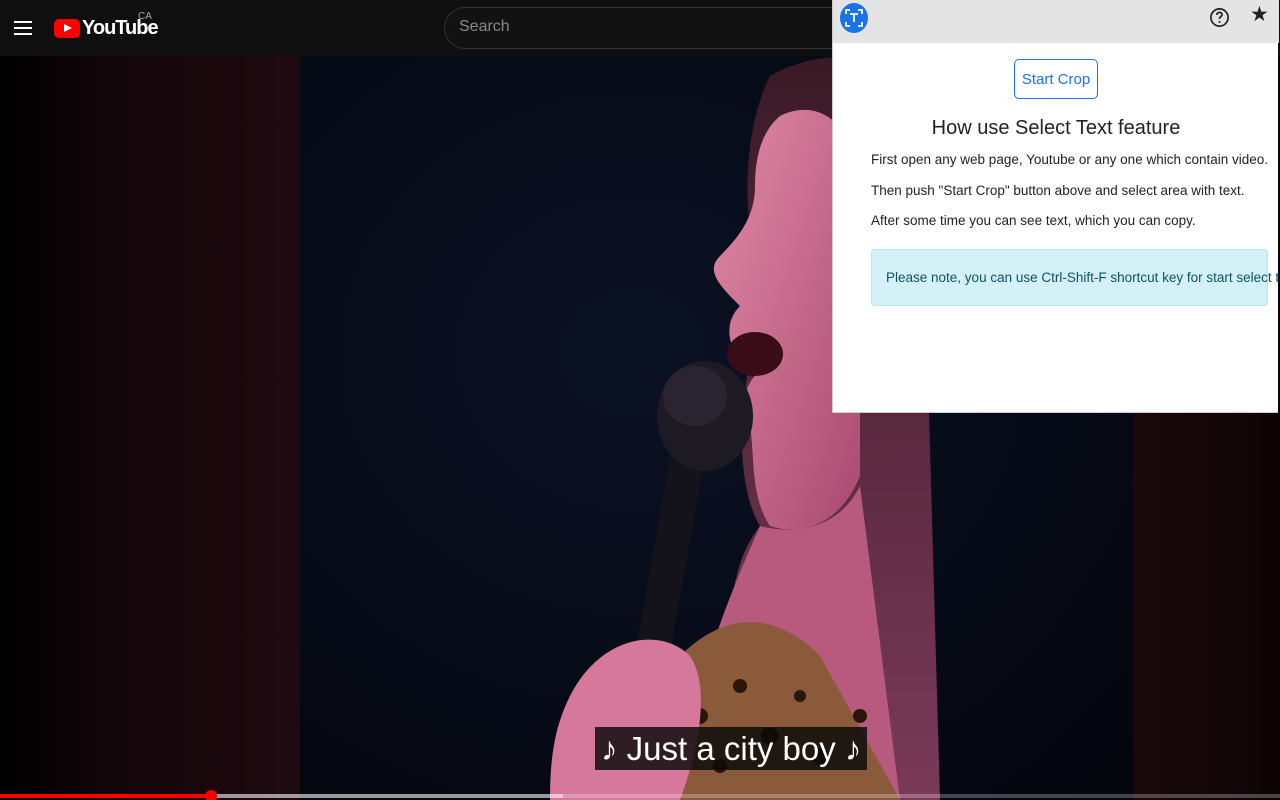 Image resolution: width=1280 pixels, height=800 pixels. Describe the element at coordinates (106, 796) in the screenshot. I see `progress-played` at that location.